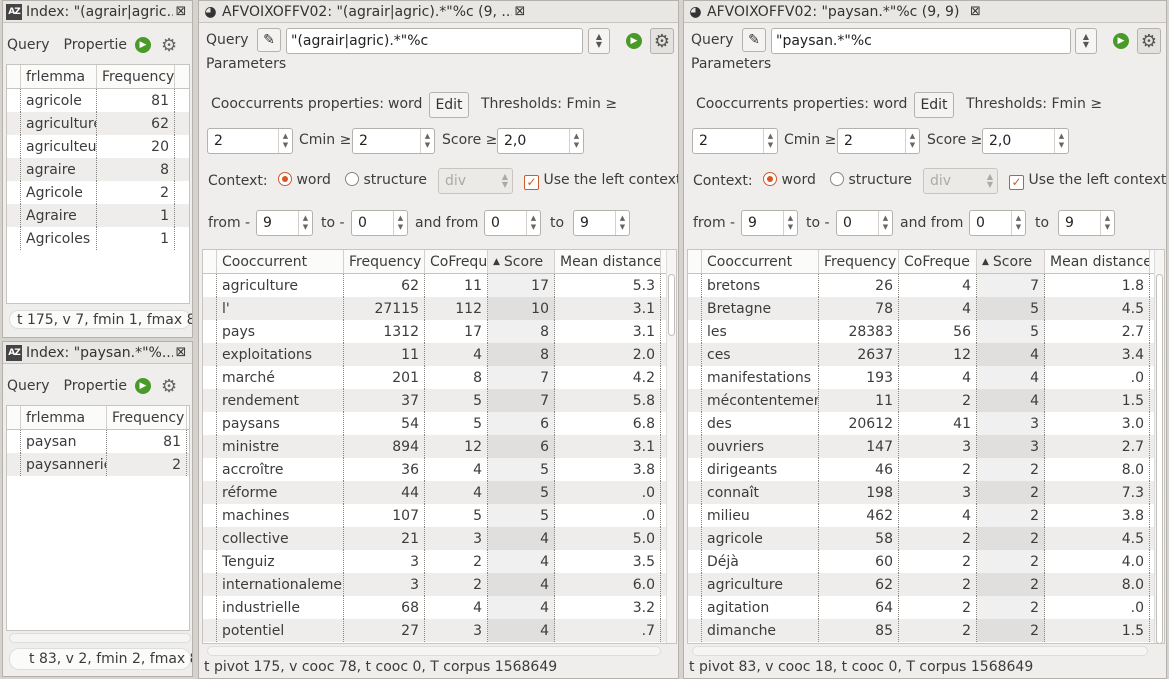 The image size is (1169, 679). Describe the element at coordinates (98, 192) in the screenshot. I see `table-row: Agricole 2` at that location.